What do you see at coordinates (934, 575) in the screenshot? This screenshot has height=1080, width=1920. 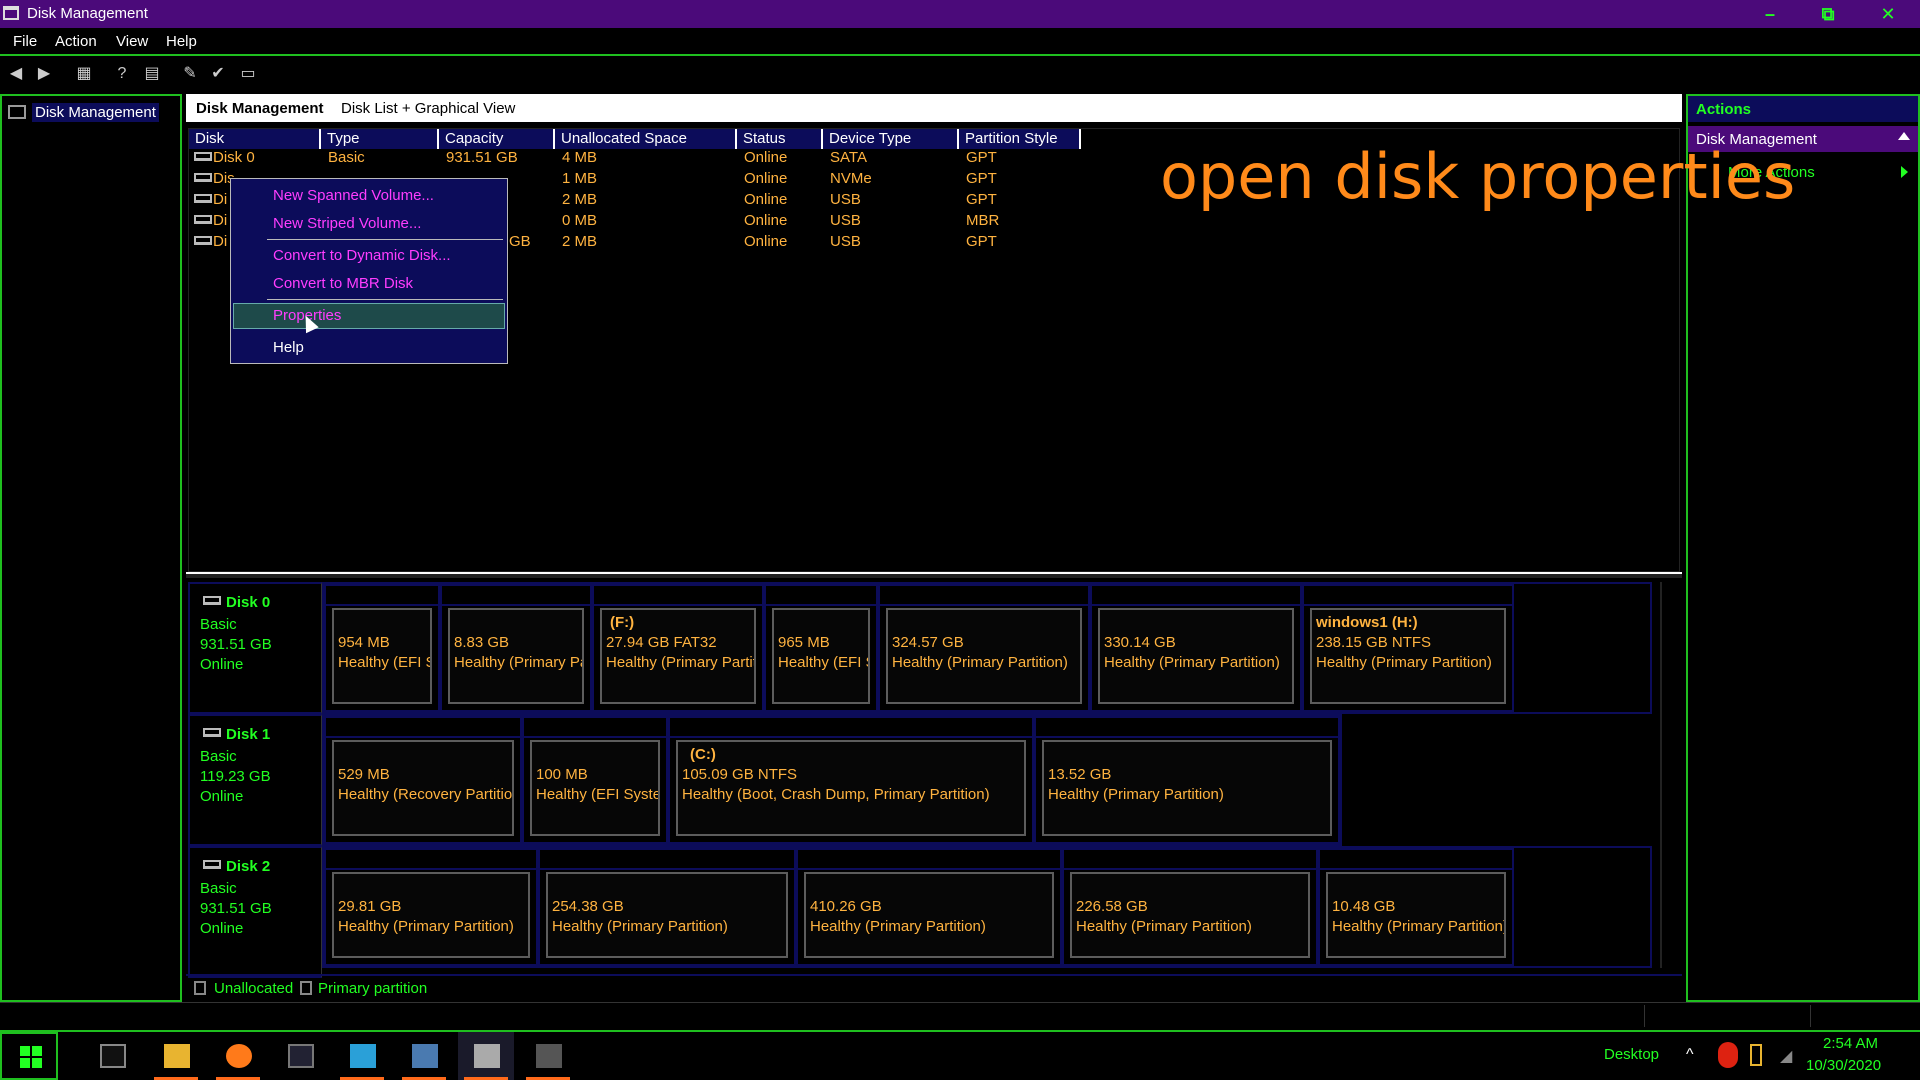 I see `pane-splitter` at bounding box center [934, 575].